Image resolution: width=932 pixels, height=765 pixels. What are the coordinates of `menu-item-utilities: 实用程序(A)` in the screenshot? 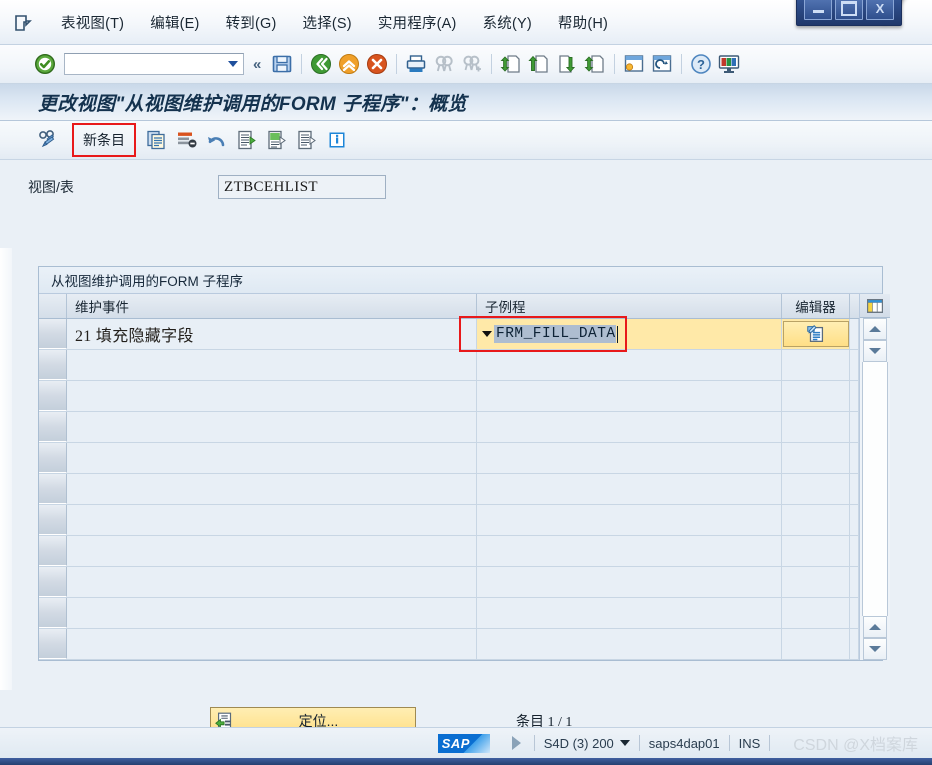 It's located at (417, 22).